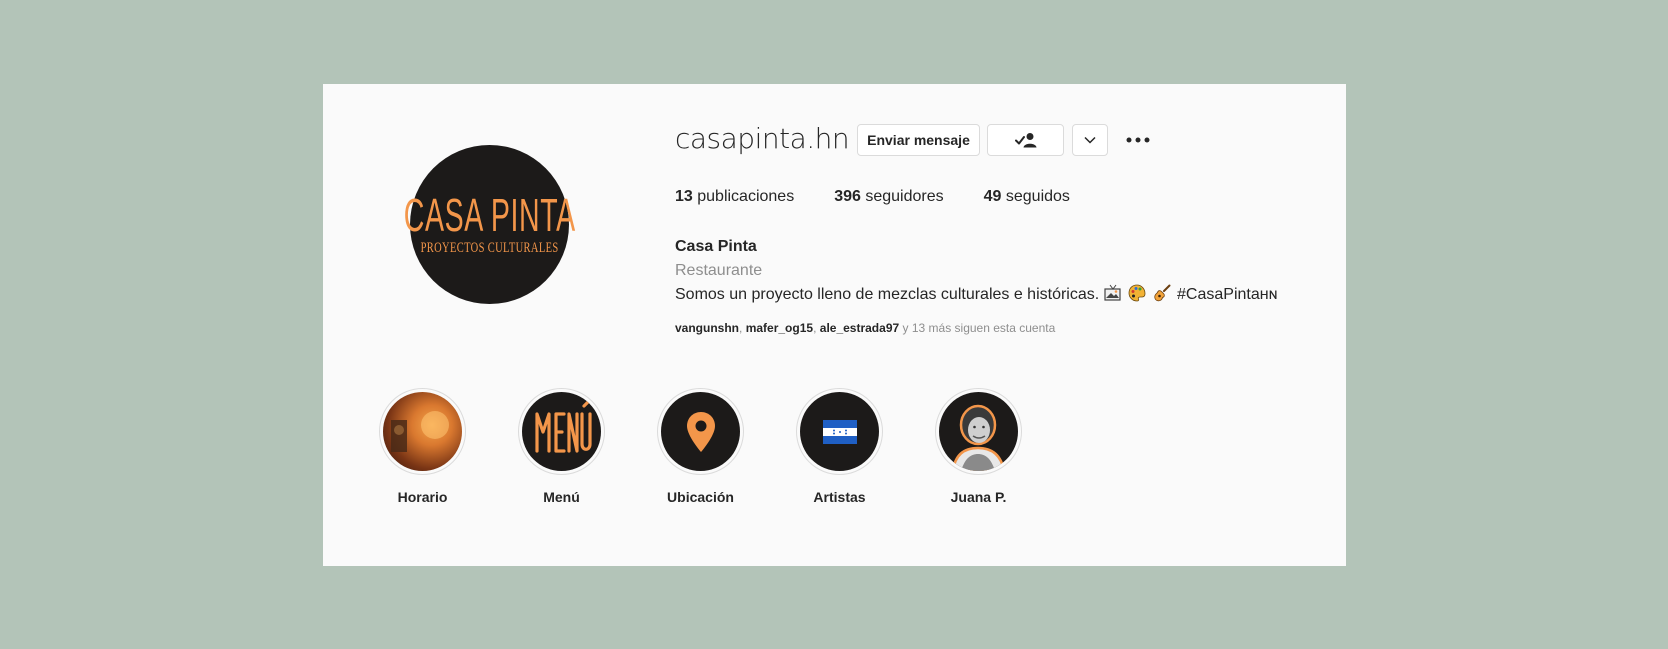  I want to click on following-stat: 49 seguidos, so click(1027, 197).